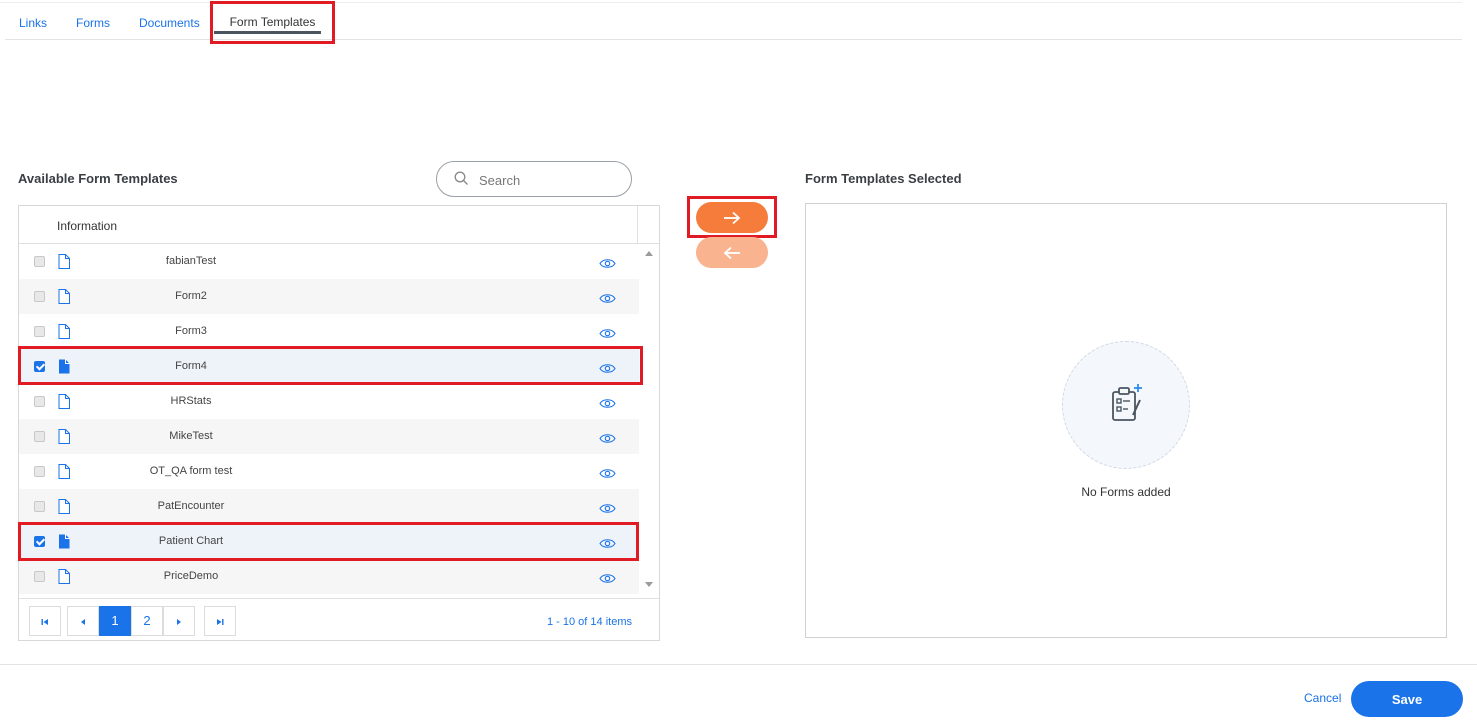 The width and height of the screenshot is (1477, 725). Describe the element at coordinates (329, 471) in the screenshot. I see `table-row: OT_QA form test` at that location.